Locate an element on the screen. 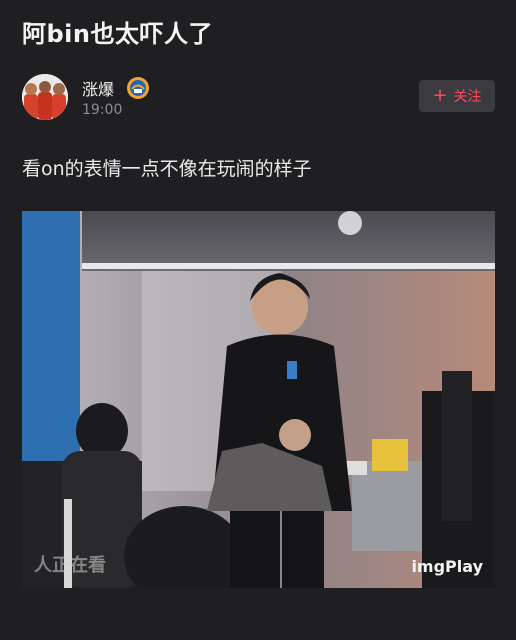 The height and width of the screenshot is (640, 516). team-badge-icon is located at coordinates (138, 88).